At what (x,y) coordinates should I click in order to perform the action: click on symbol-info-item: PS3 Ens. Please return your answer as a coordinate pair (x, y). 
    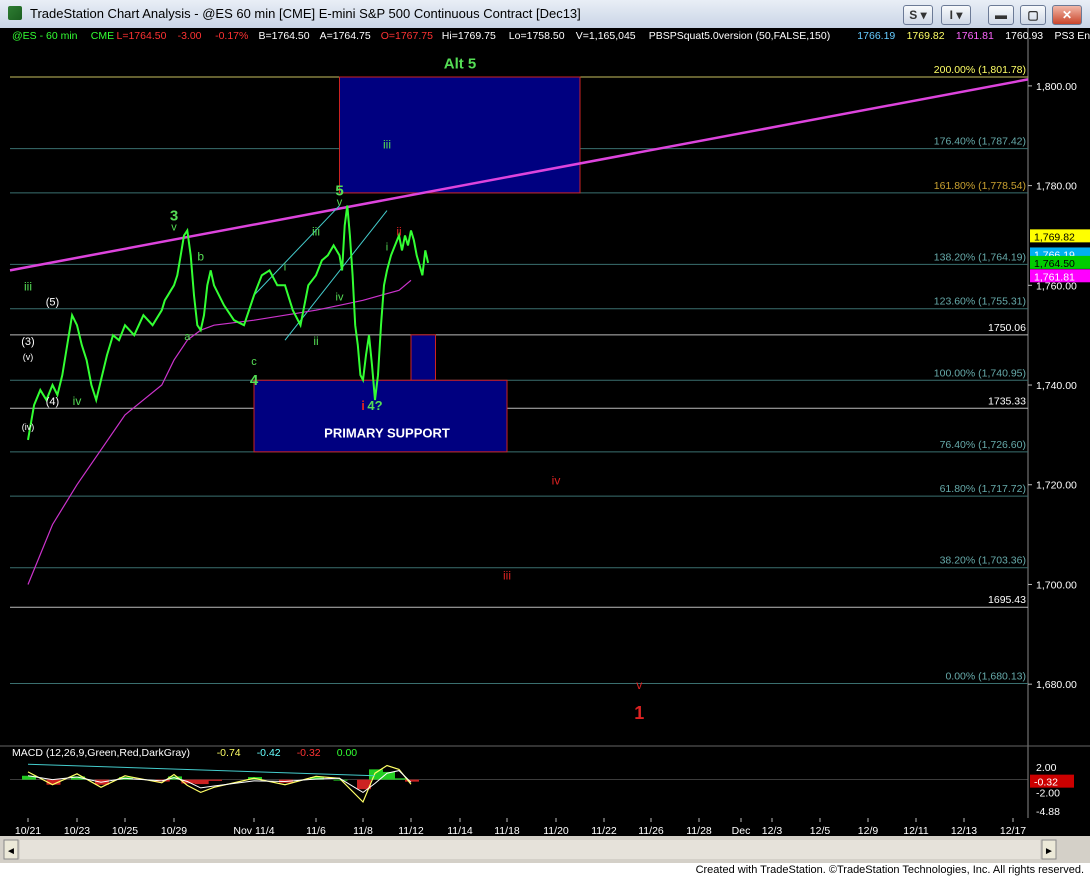
    Looking at the image, I should click on (1072, 36).